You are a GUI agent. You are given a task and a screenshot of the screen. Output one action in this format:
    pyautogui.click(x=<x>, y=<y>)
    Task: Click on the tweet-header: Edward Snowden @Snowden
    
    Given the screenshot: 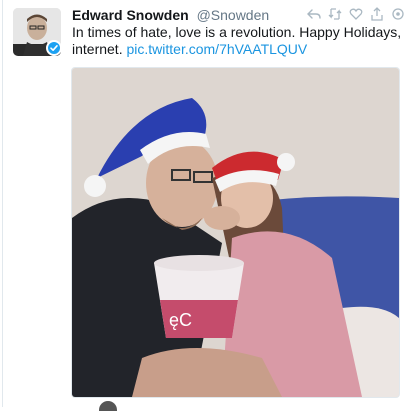 What is the action you would take?
    pyautogui.click(x=170, y=15)
    